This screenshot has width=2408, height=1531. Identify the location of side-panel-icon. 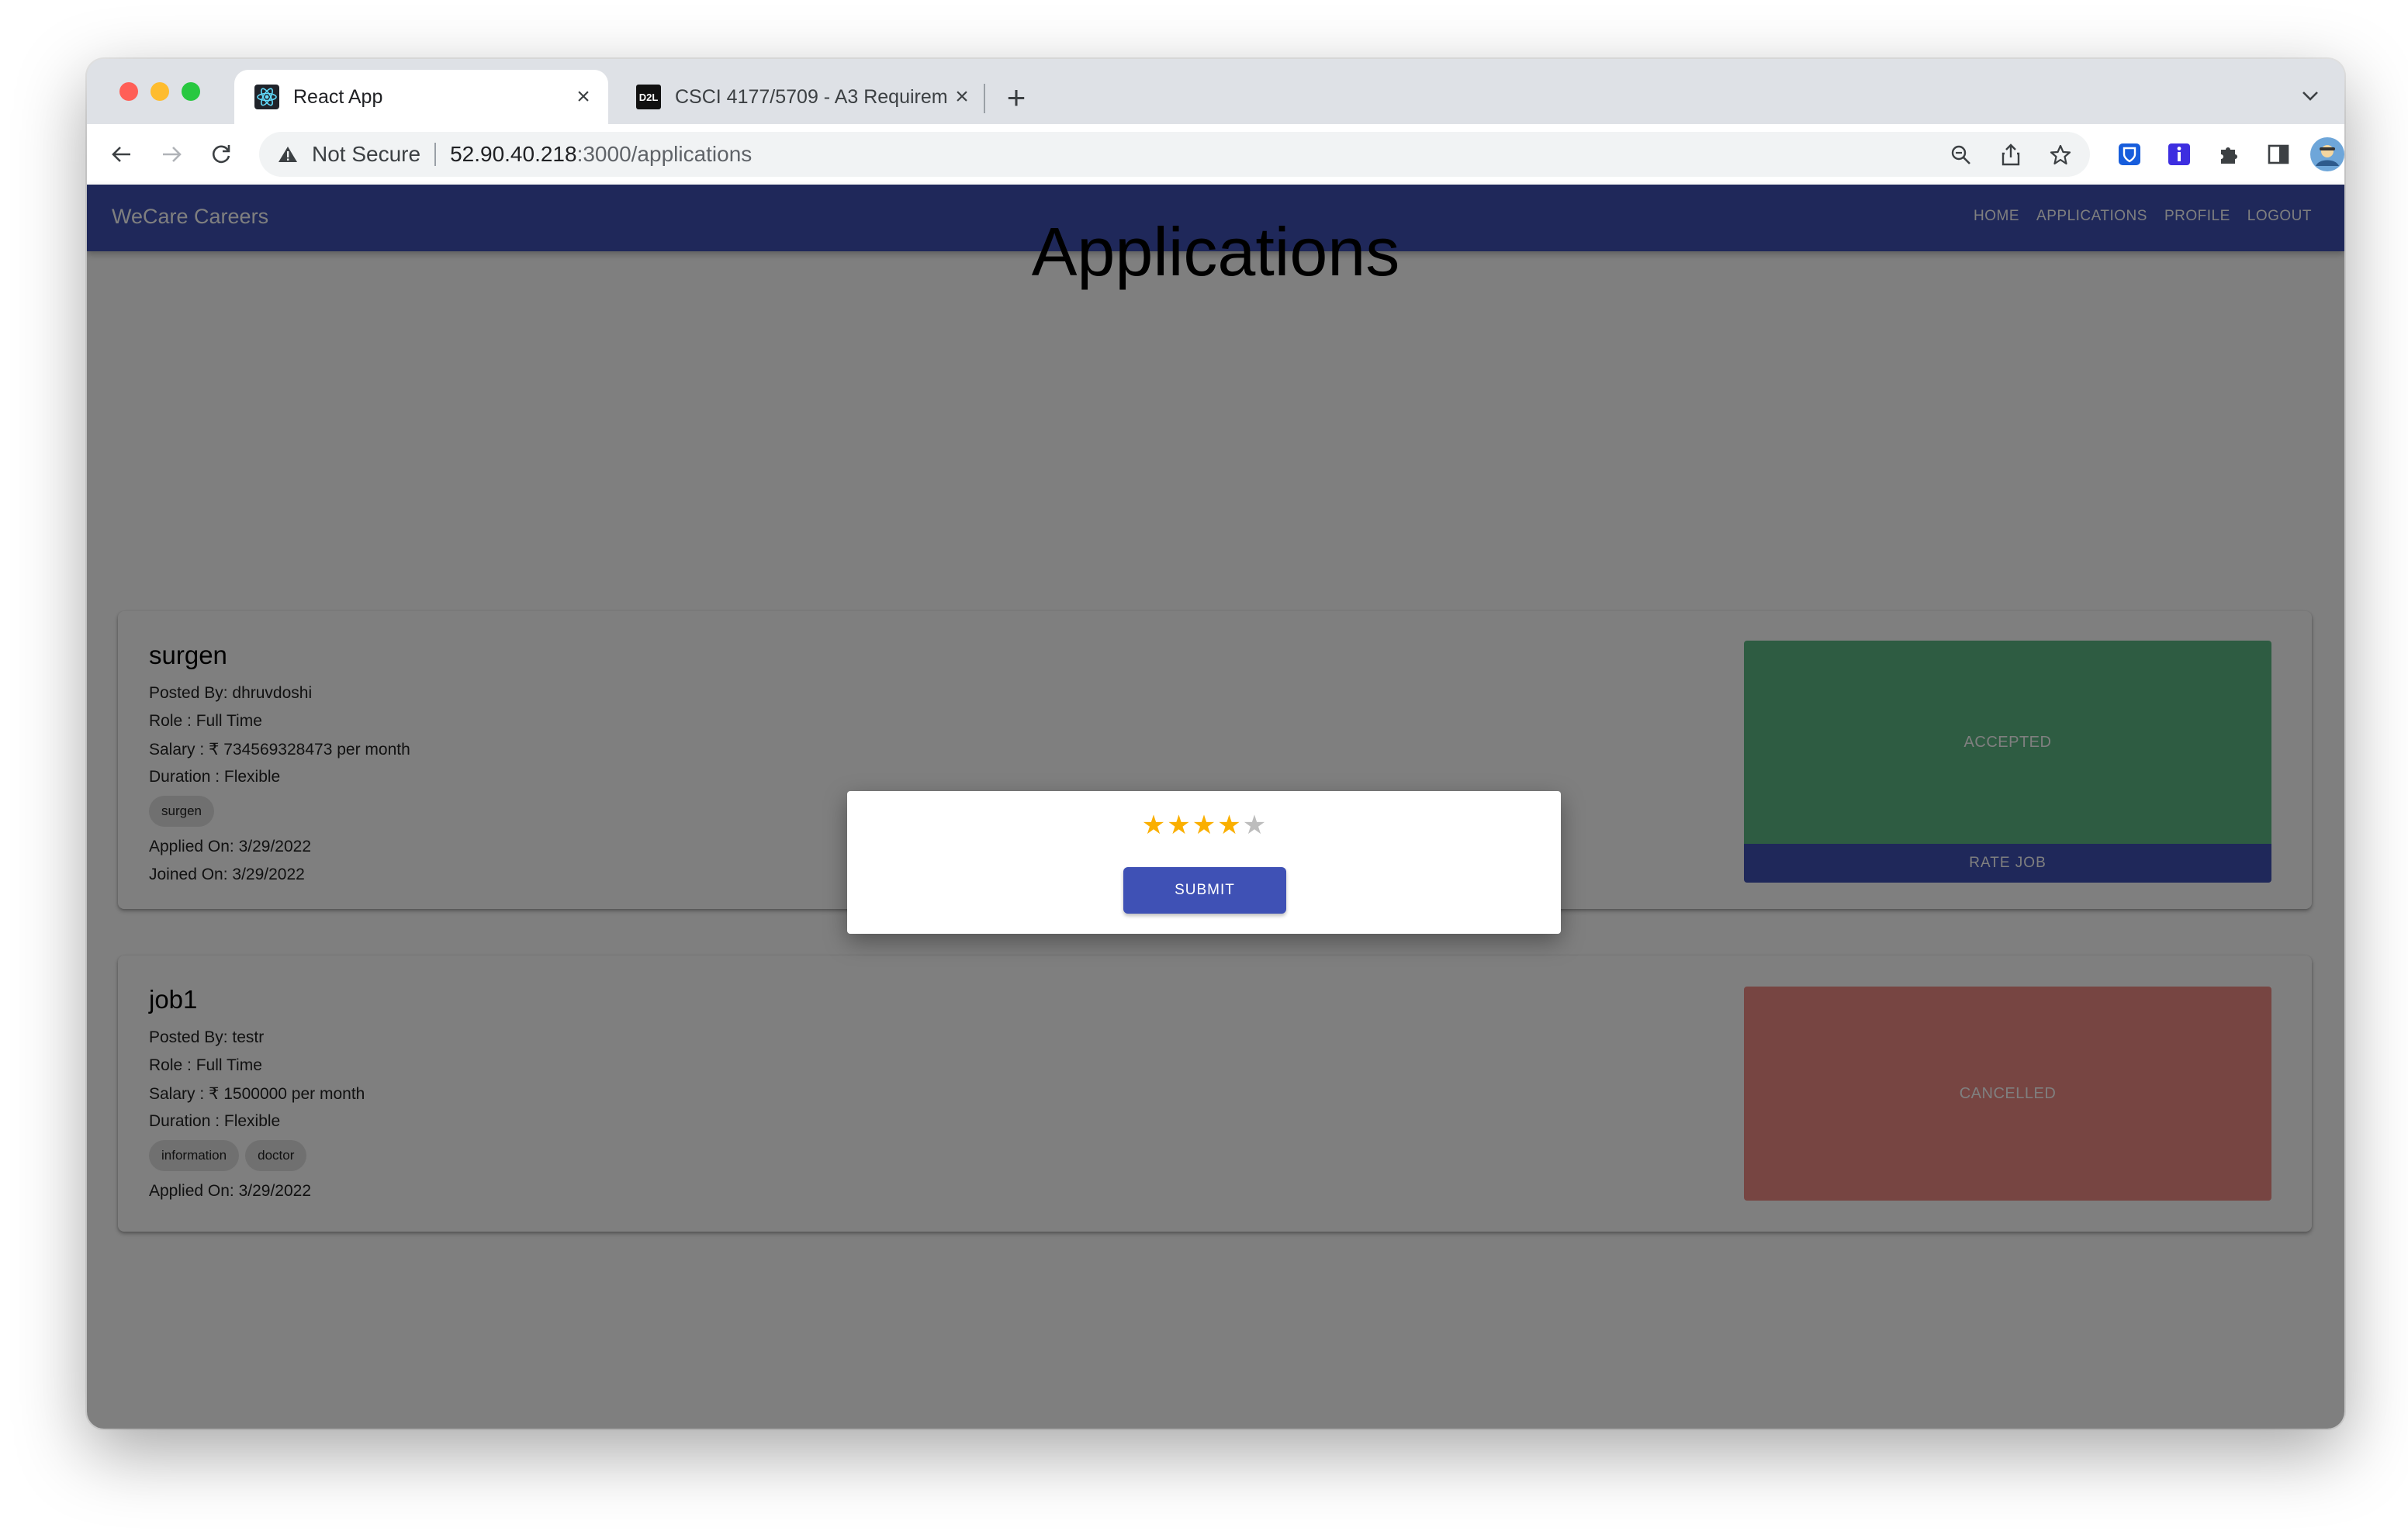
(2278, 154).